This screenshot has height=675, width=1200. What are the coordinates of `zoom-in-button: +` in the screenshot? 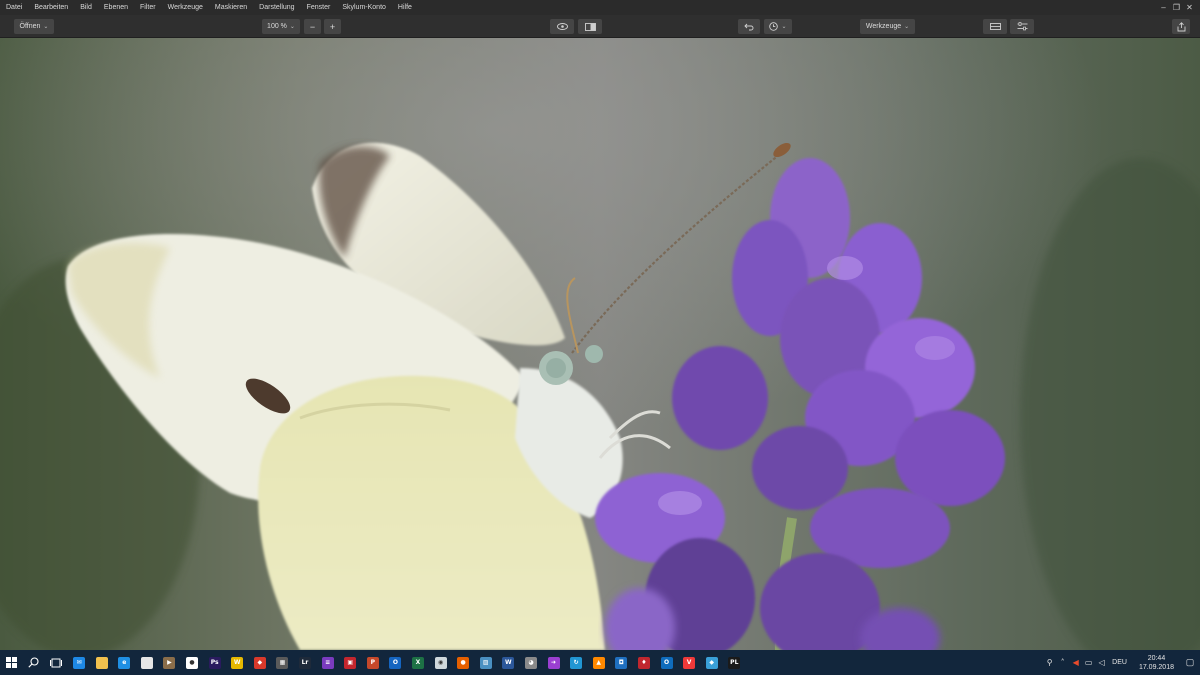 It's located at (332, 26).